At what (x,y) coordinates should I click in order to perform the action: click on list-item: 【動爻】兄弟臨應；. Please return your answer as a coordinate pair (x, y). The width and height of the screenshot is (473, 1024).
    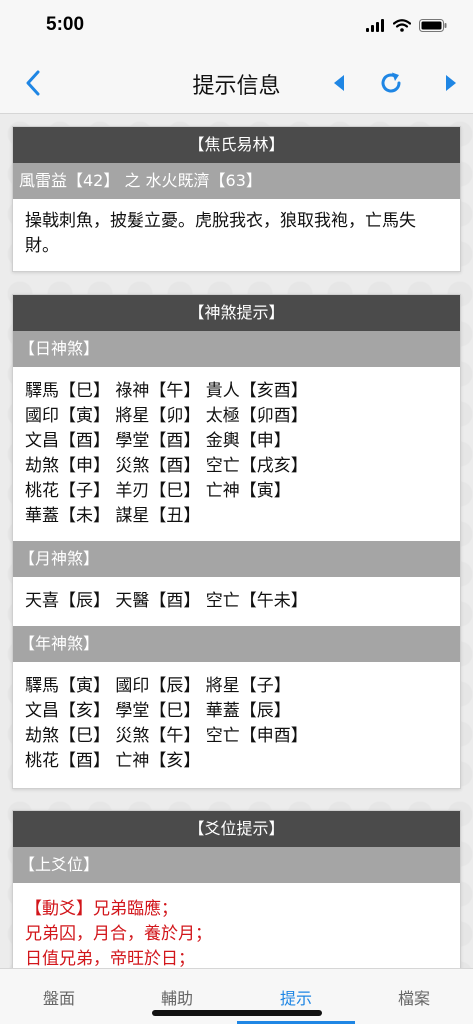
    Looking at the image, I should click on (101, 909).